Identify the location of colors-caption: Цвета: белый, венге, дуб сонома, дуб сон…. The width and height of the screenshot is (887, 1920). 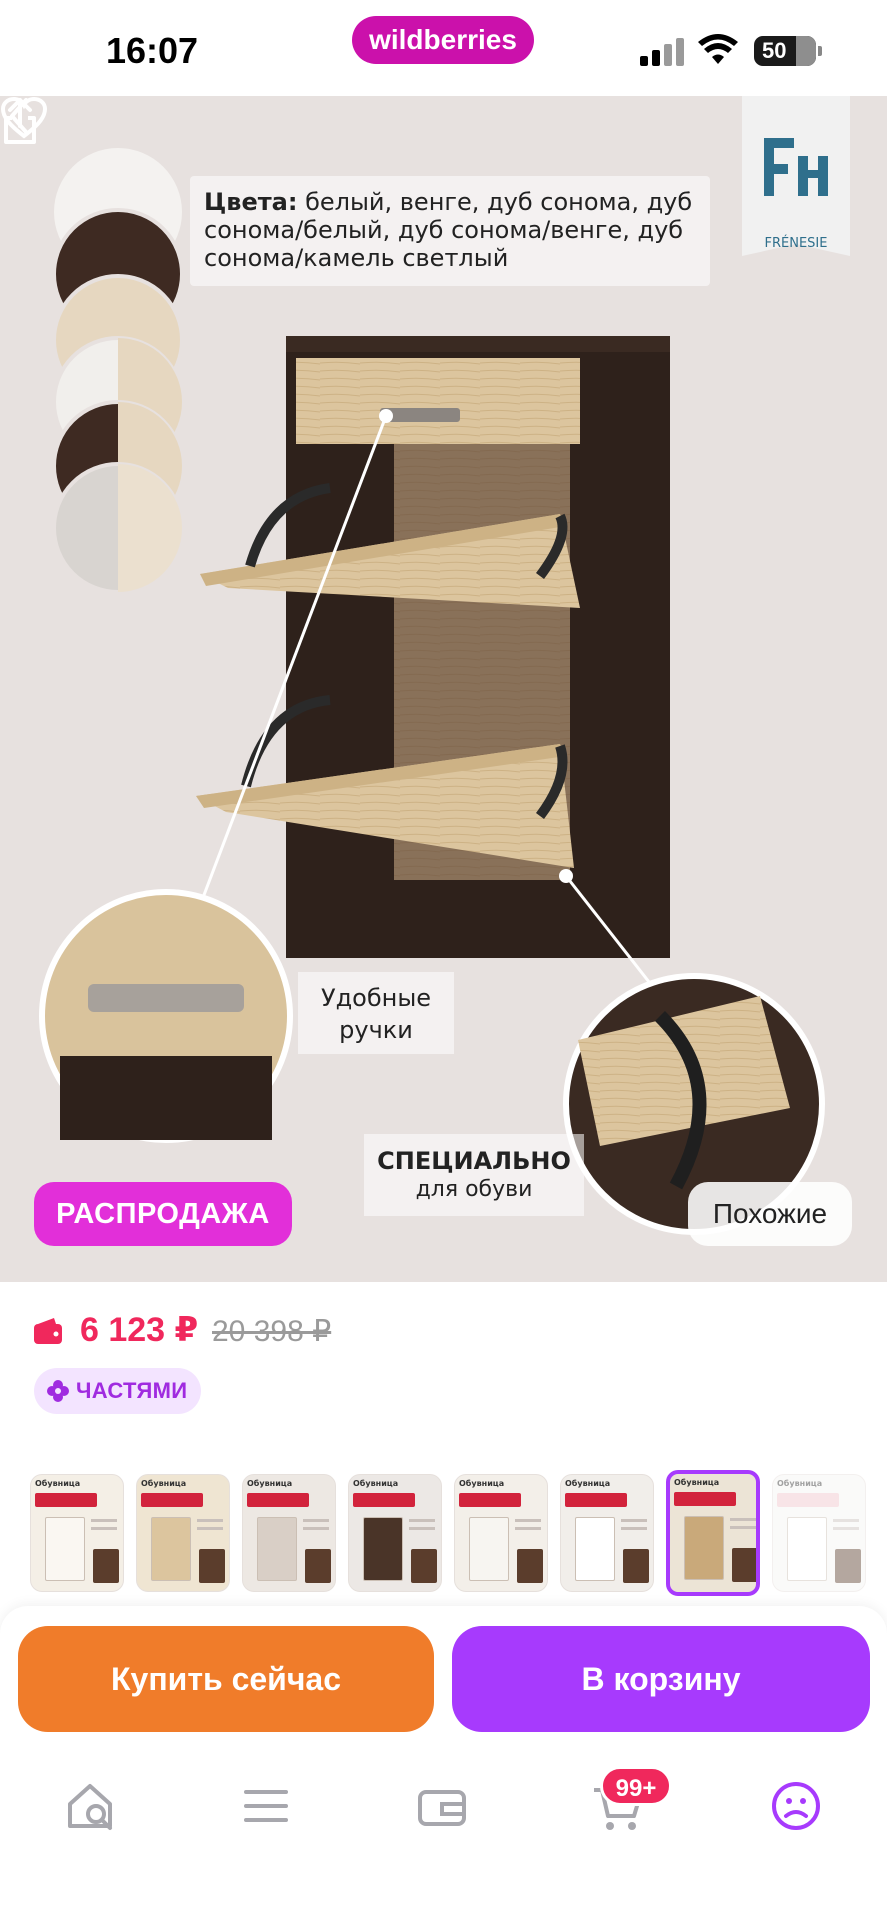
(450, 231).